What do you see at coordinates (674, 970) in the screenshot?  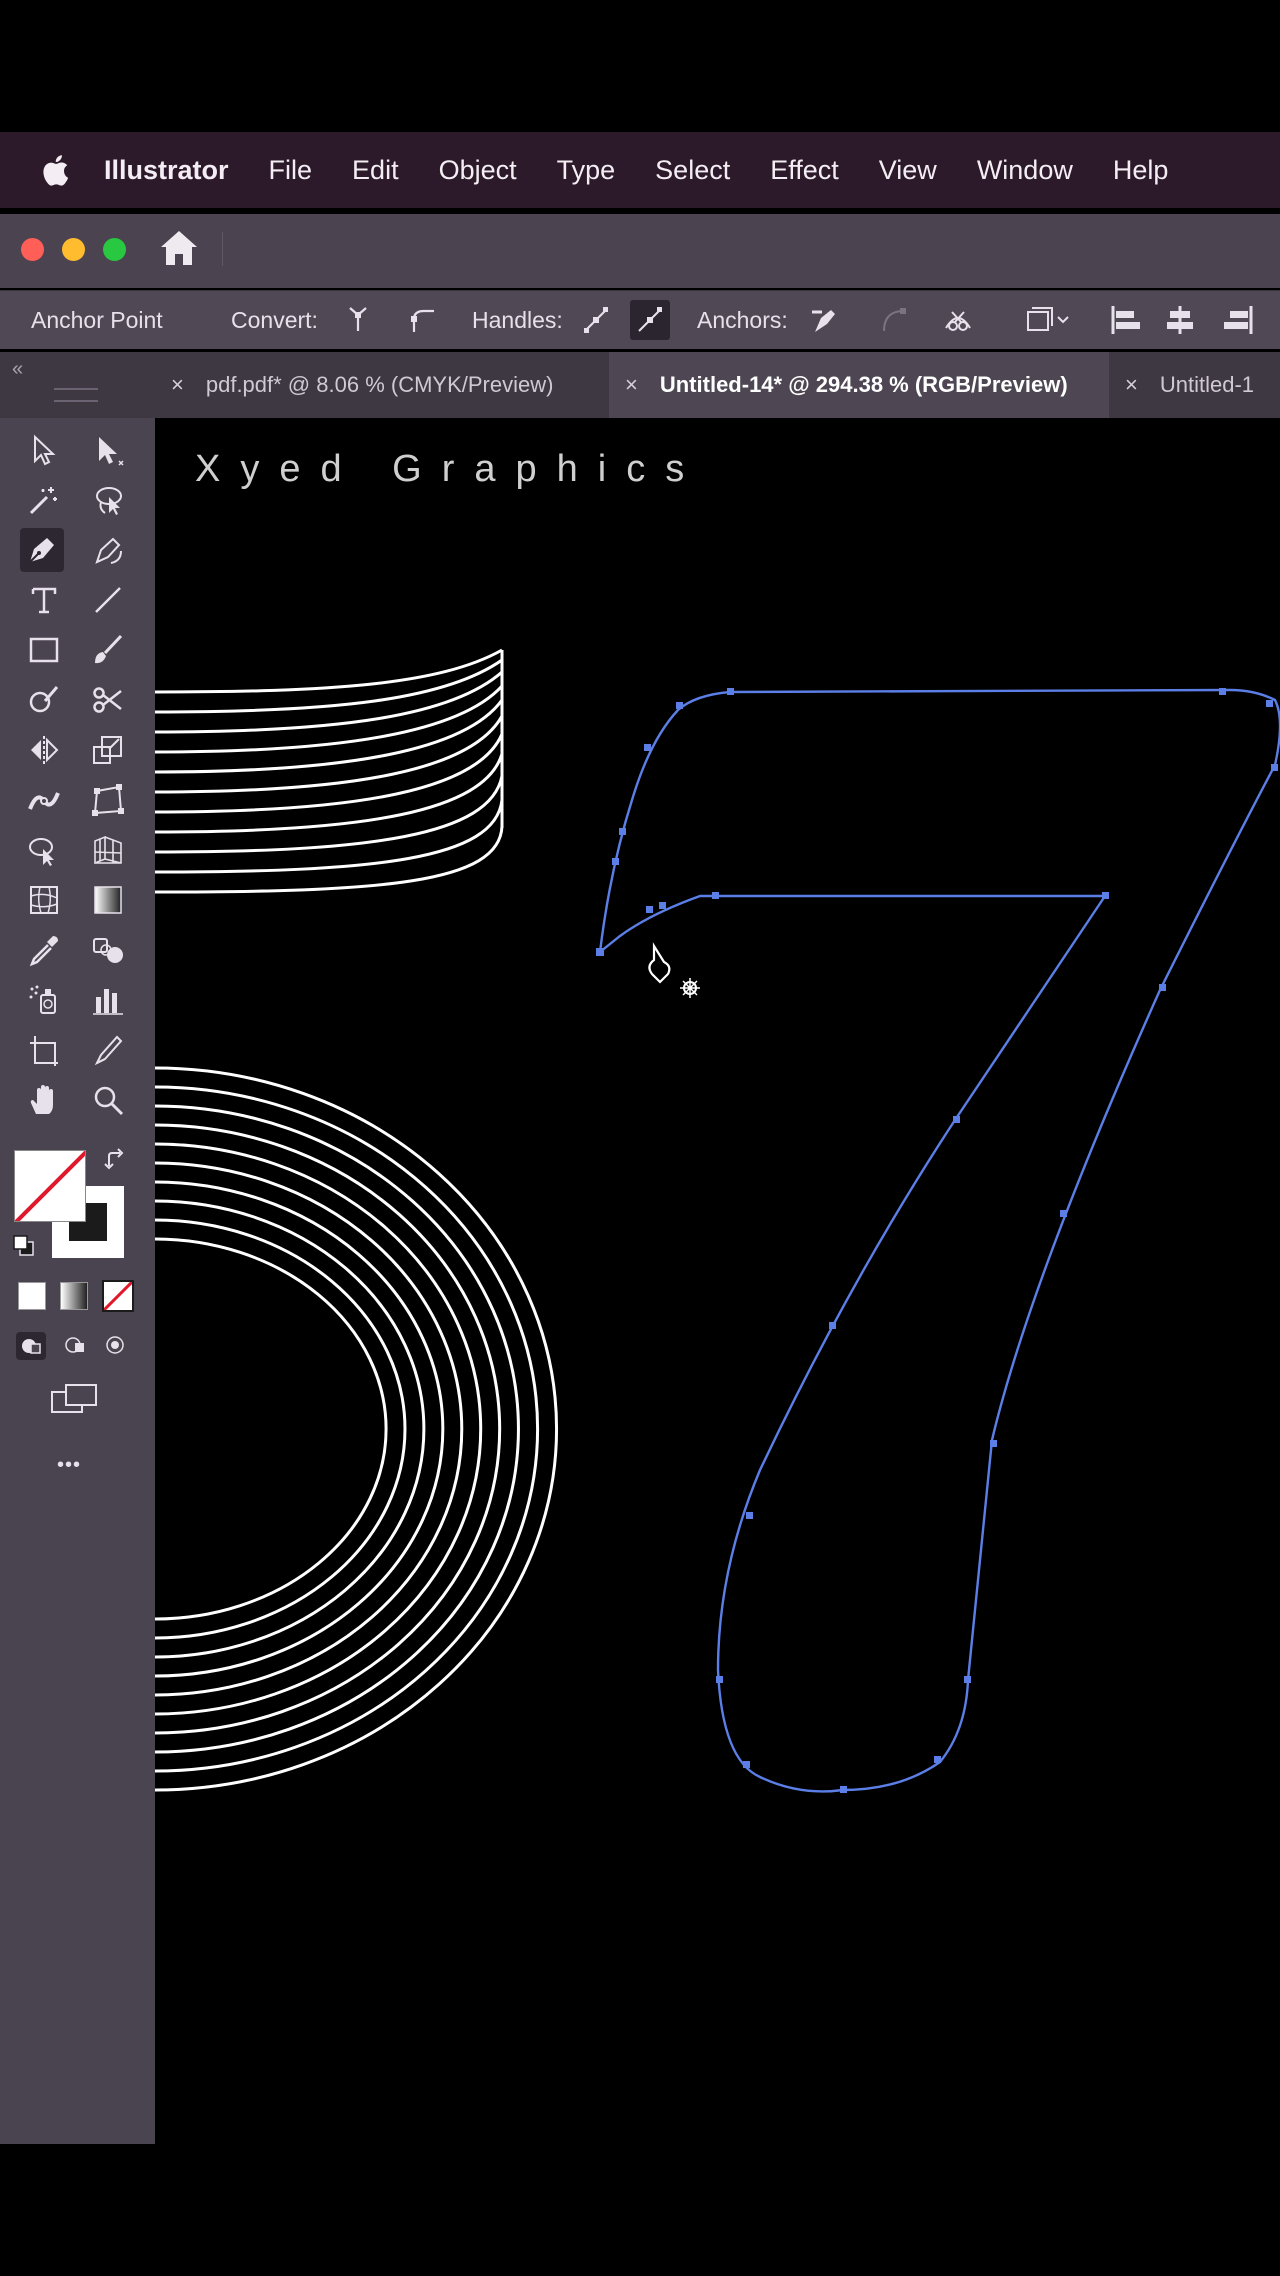 I see `pen-cursor-icon` at bounding box center [674, 970].